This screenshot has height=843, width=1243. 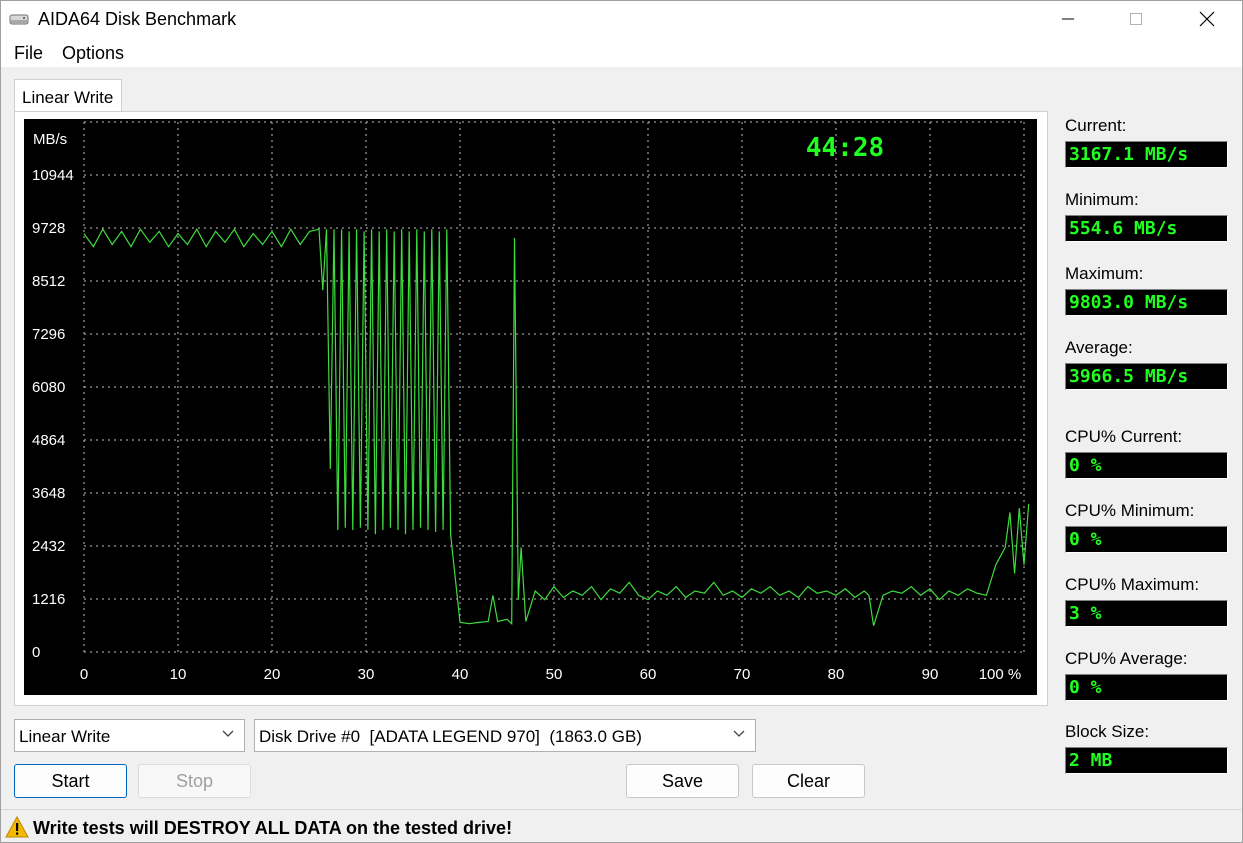 I want to click on maximize-icon, so click(x=1136, y=19).